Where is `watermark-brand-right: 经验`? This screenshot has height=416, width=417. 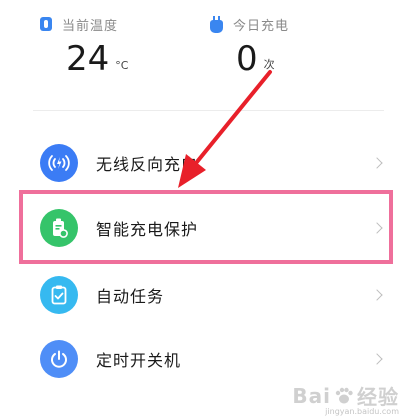 watermark-brand-right: 经验 is located at coordinates (378, 397).